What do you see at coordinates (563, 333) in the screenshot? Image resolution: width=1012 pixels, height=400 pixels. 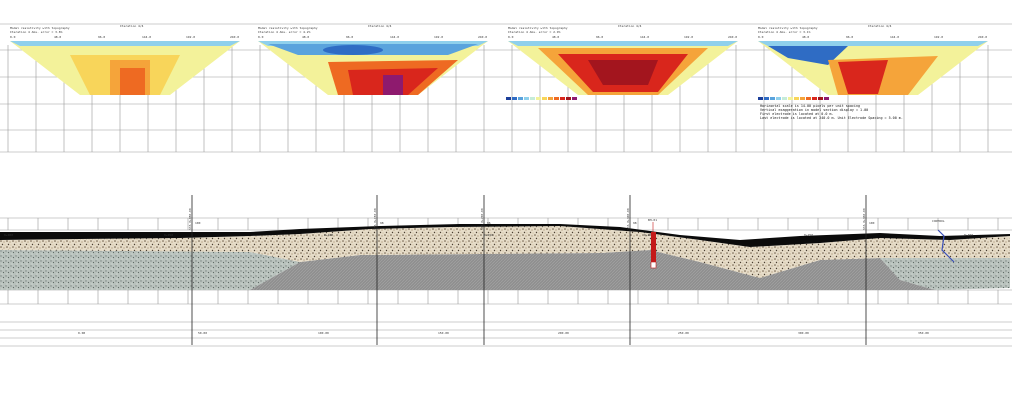 I see `bottom-value: 200.00` at bounding box center [563, 333].